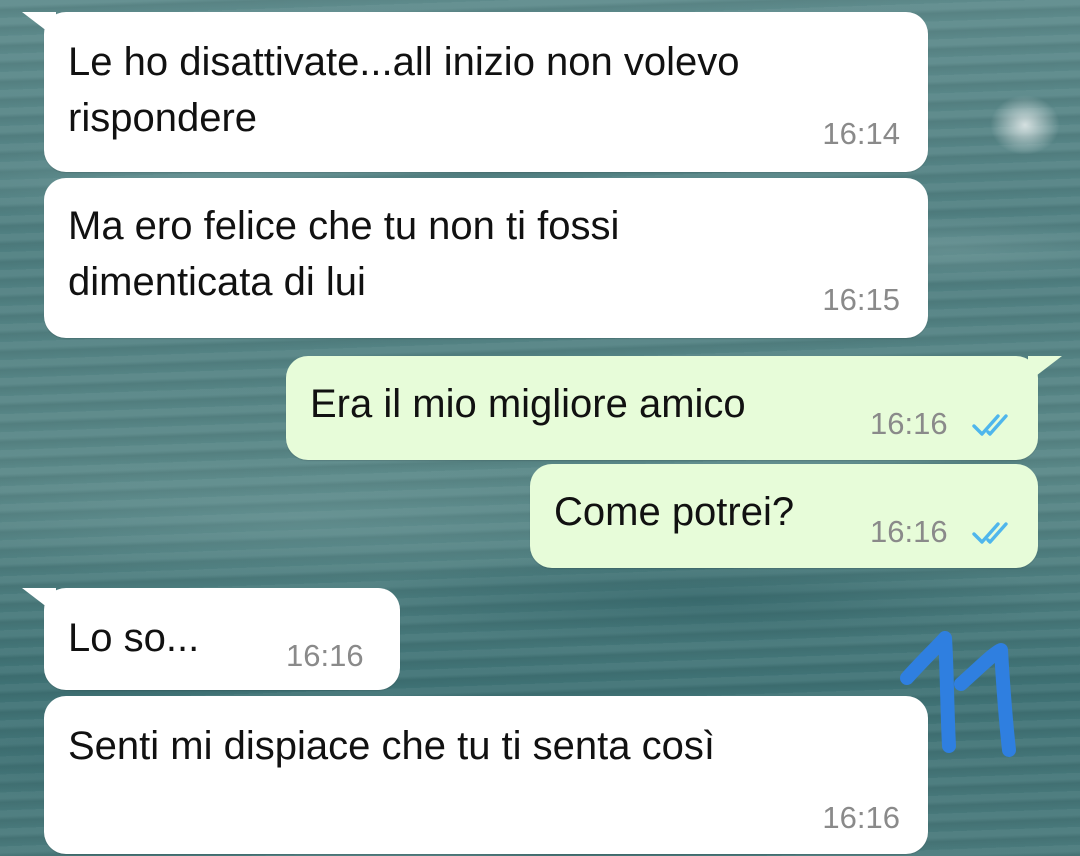 Image resolution: width=1080 pixels, height=856 pixels. I want to click on message-bubble-outgoing: Era il mio migliore amico 16:16, so click(674, 408).